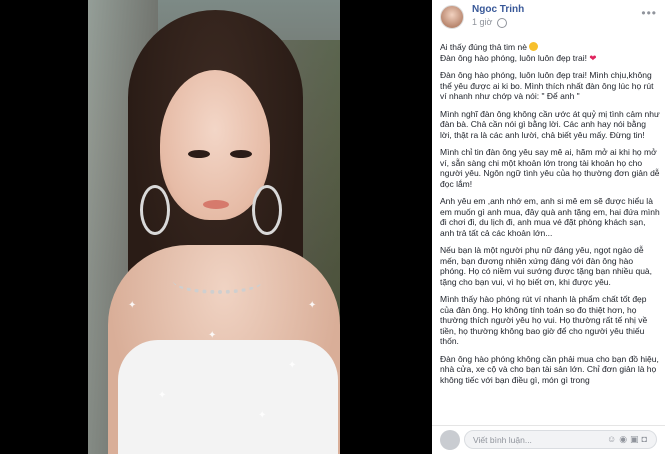 The image size is (665, 454). What do you see at coordinates (155, 210) in the screenshot?
I see `photo-left-earring` at bounding box center [155, 210].